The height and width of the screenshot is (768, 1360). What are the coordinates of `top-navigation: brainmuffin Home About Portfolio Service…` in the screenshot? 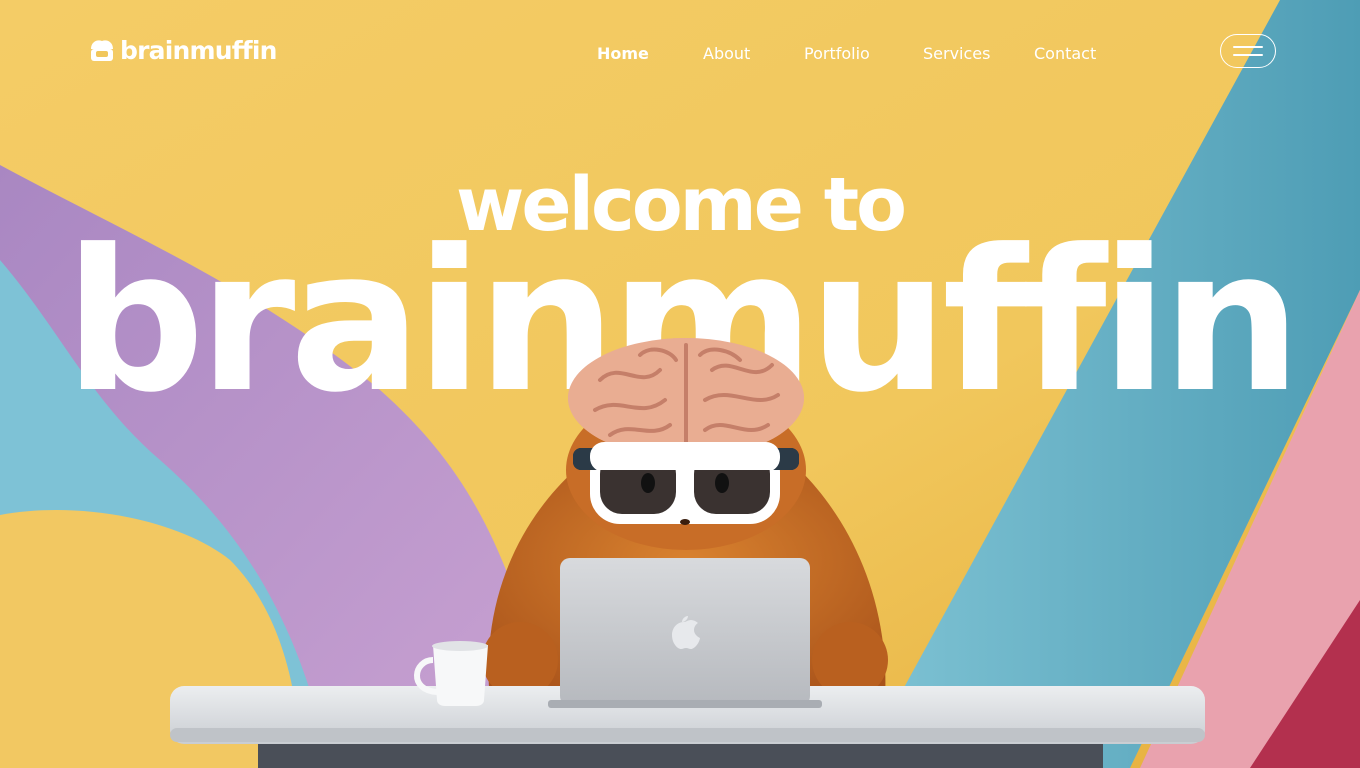 It's located at (680, 50).